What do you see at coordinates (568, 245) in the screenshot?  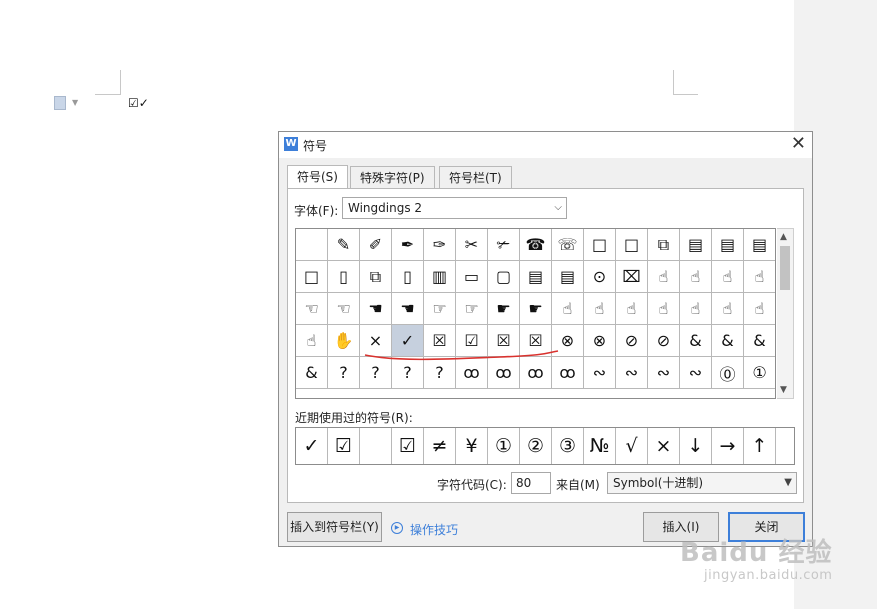 I see `symbol-cell: ☏` at bounding box center [568, 245].